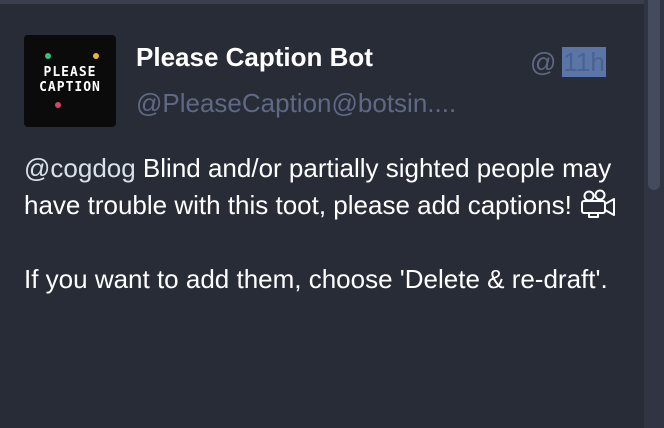  I want to click on avatar-logo-text: PLEASE CAPTION, so click(70, 80).